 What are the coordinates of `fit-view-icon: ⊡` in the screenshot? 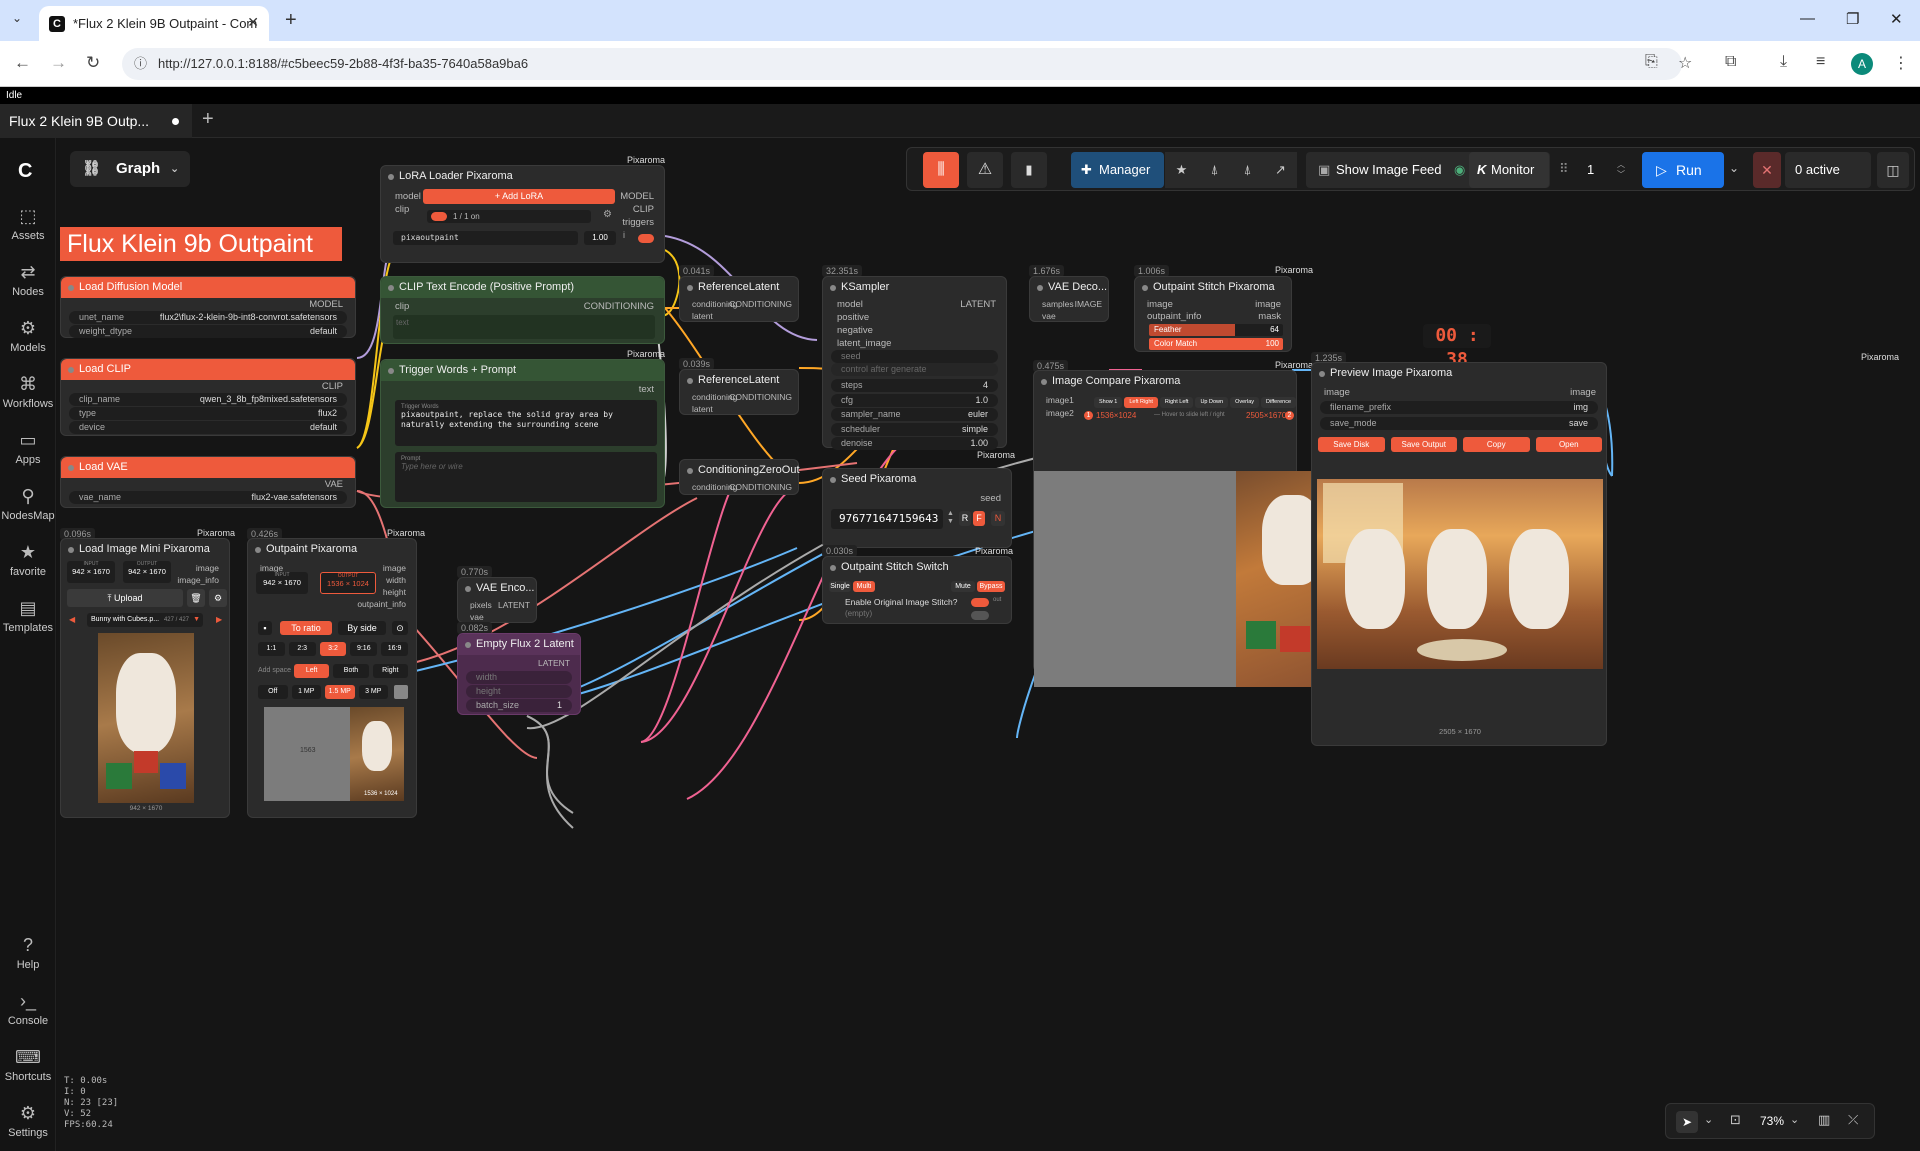 It's located at (1735, 1120).